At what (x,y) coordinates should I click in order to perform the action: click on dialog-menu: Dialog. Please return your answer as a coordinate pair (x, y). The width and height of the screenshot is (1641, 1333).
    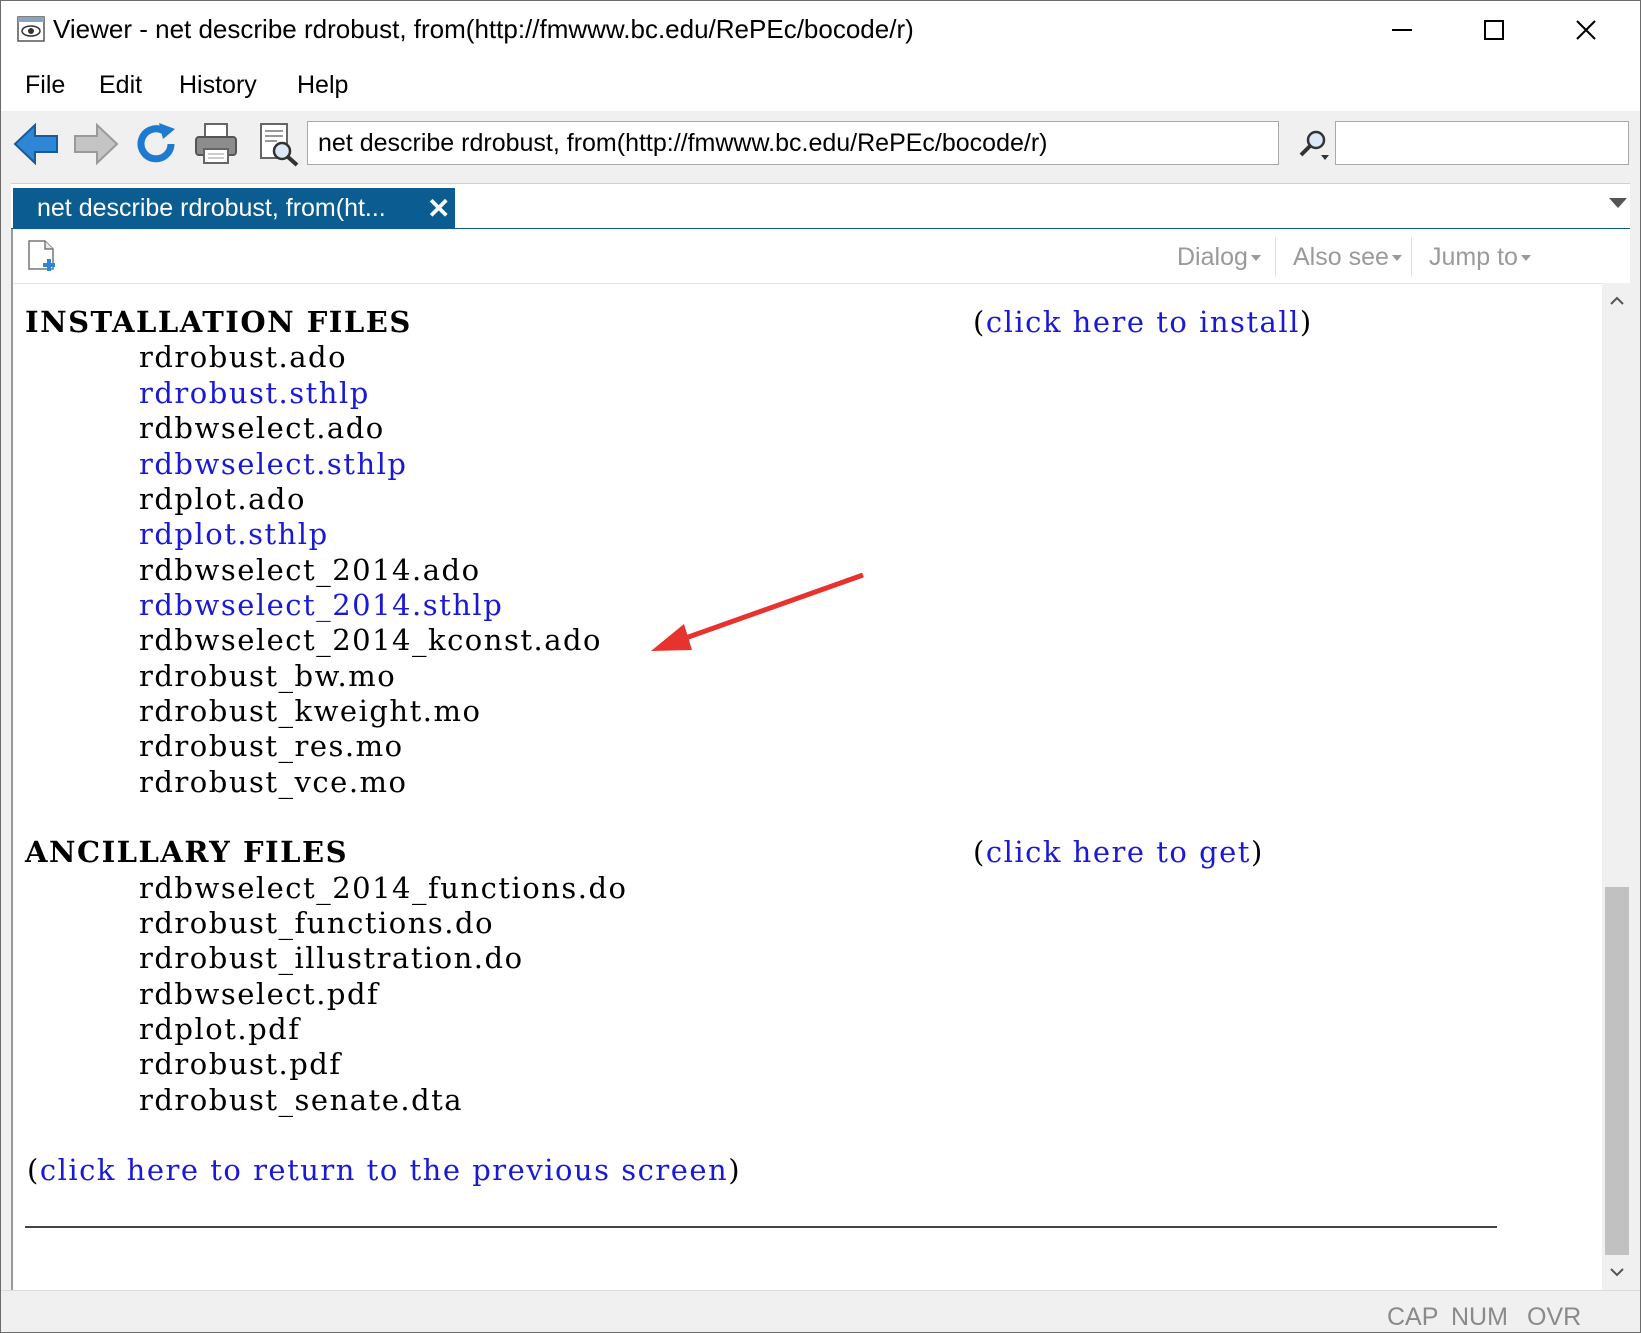
    Looking at the image, I should click on (1219, 257).